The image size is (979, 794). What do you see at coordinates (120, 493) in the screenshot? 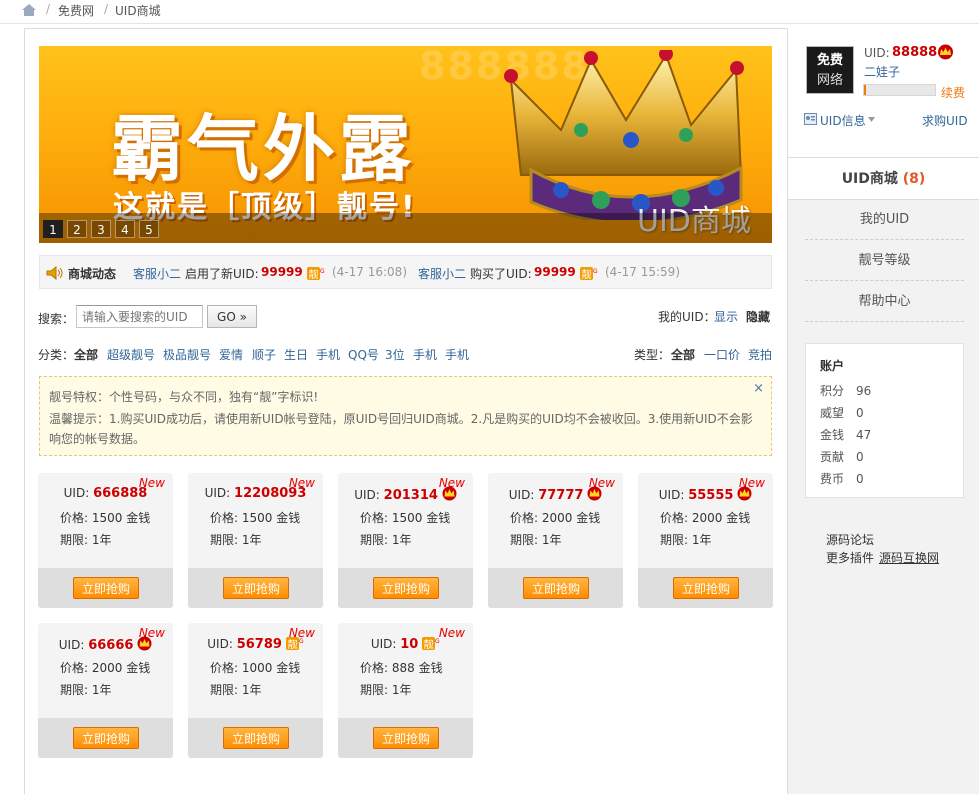
I see `card-uid-number: 666888` at bounding box center [120, 493].